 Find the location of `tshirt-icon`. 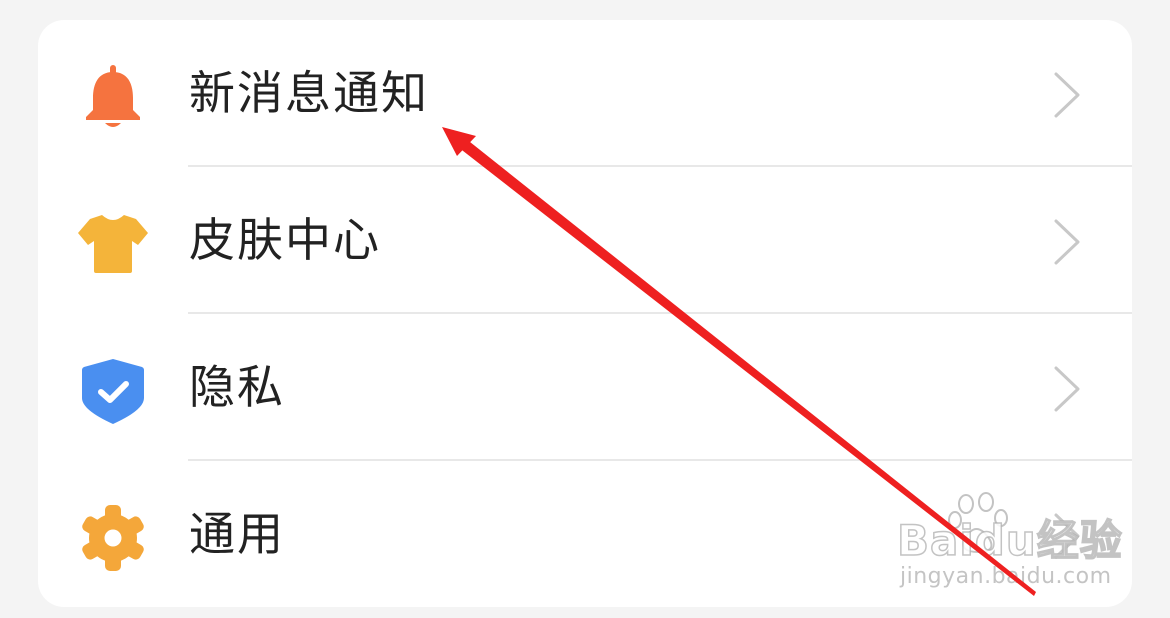

tshirt-icon is located at coordinates (113, 244).